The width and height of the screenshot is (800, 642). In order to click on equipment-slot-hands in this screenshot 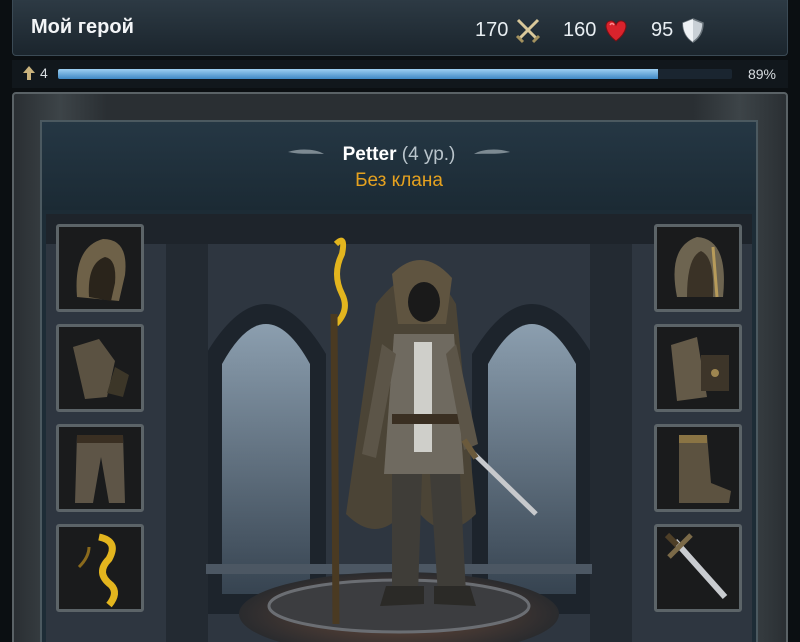, I will do `click(100, 368)`.